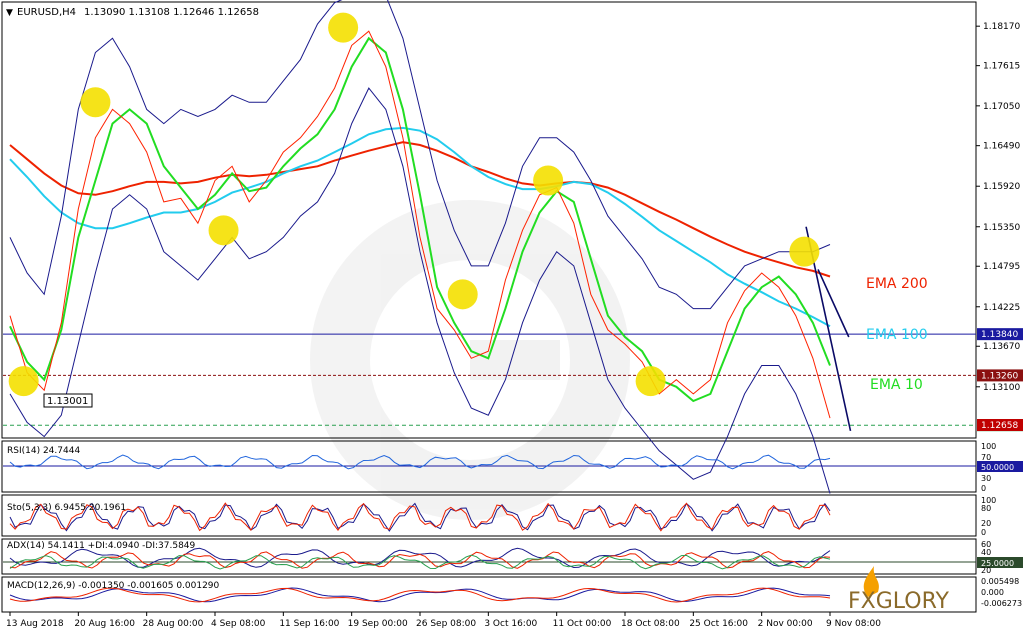  I want to click on y-tick-label-9: 1.13100, so click(1001, 388).